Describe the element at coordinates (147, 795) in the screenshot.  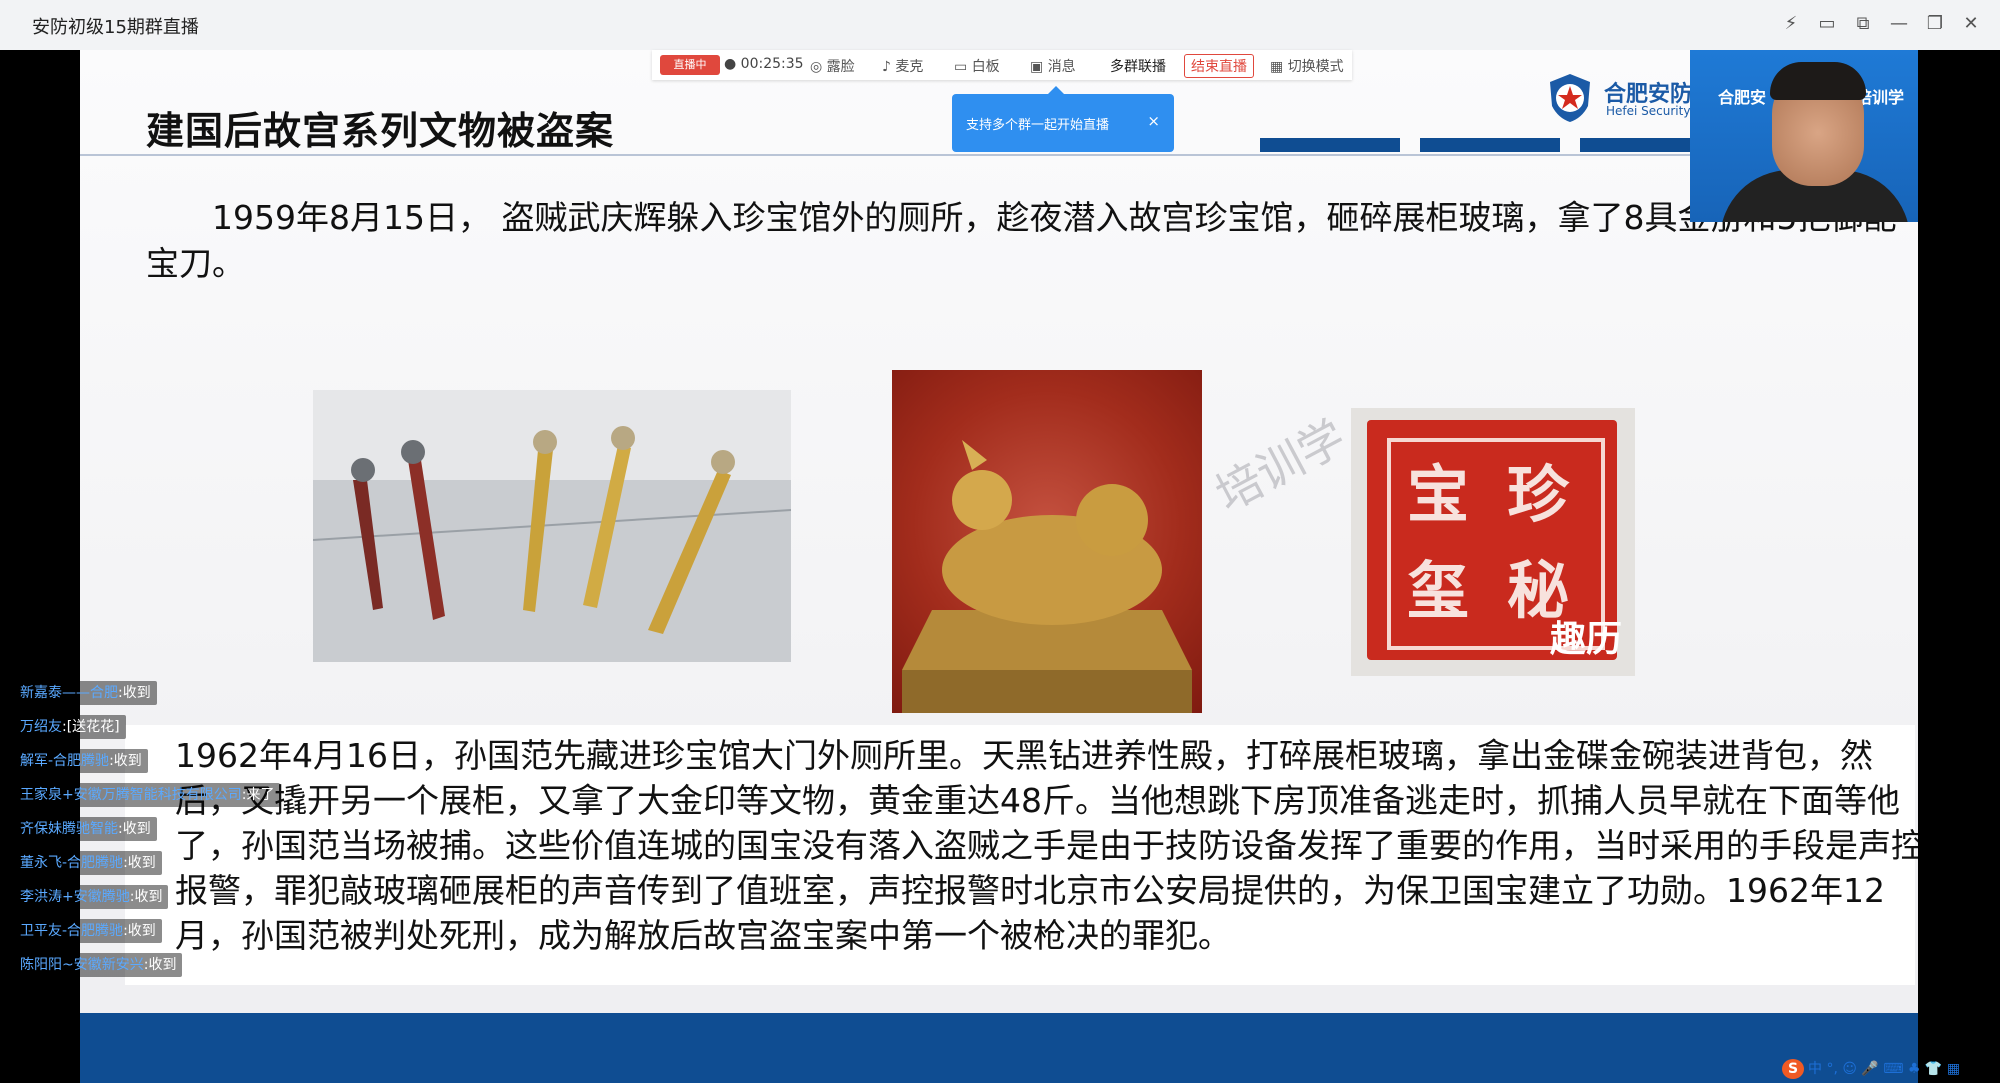
I see `chat-comment: 王家泉+安徽万腾智能科技有限公司:来了` at that location.